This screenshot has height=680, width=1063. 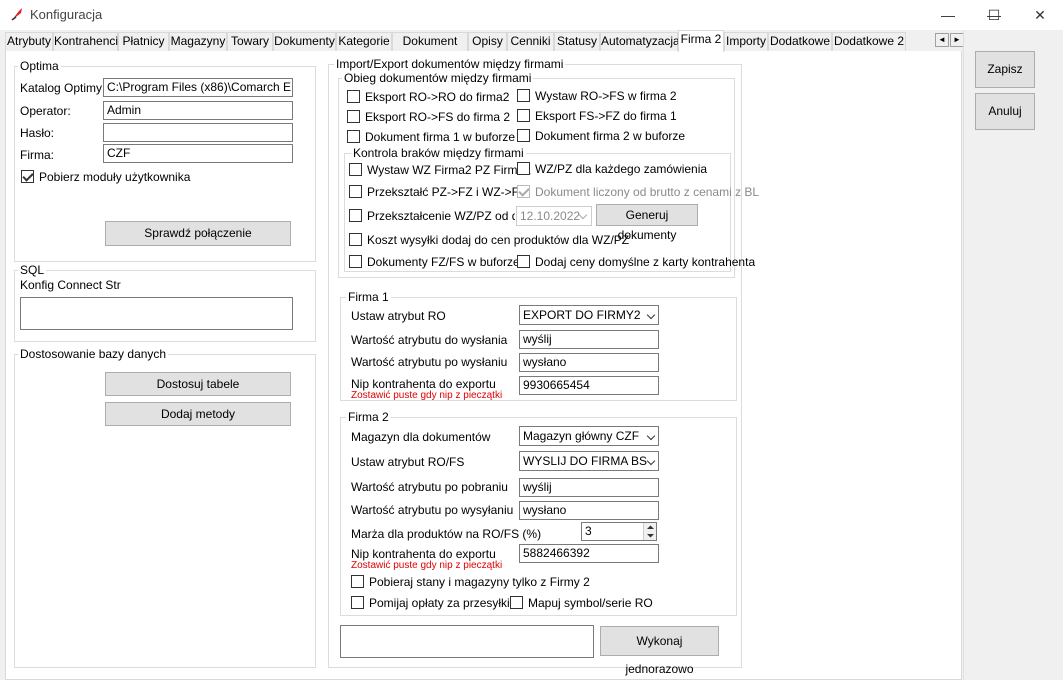 I want to click on doc-firm2-buffer-checkbox, so click(x=523, y=135).